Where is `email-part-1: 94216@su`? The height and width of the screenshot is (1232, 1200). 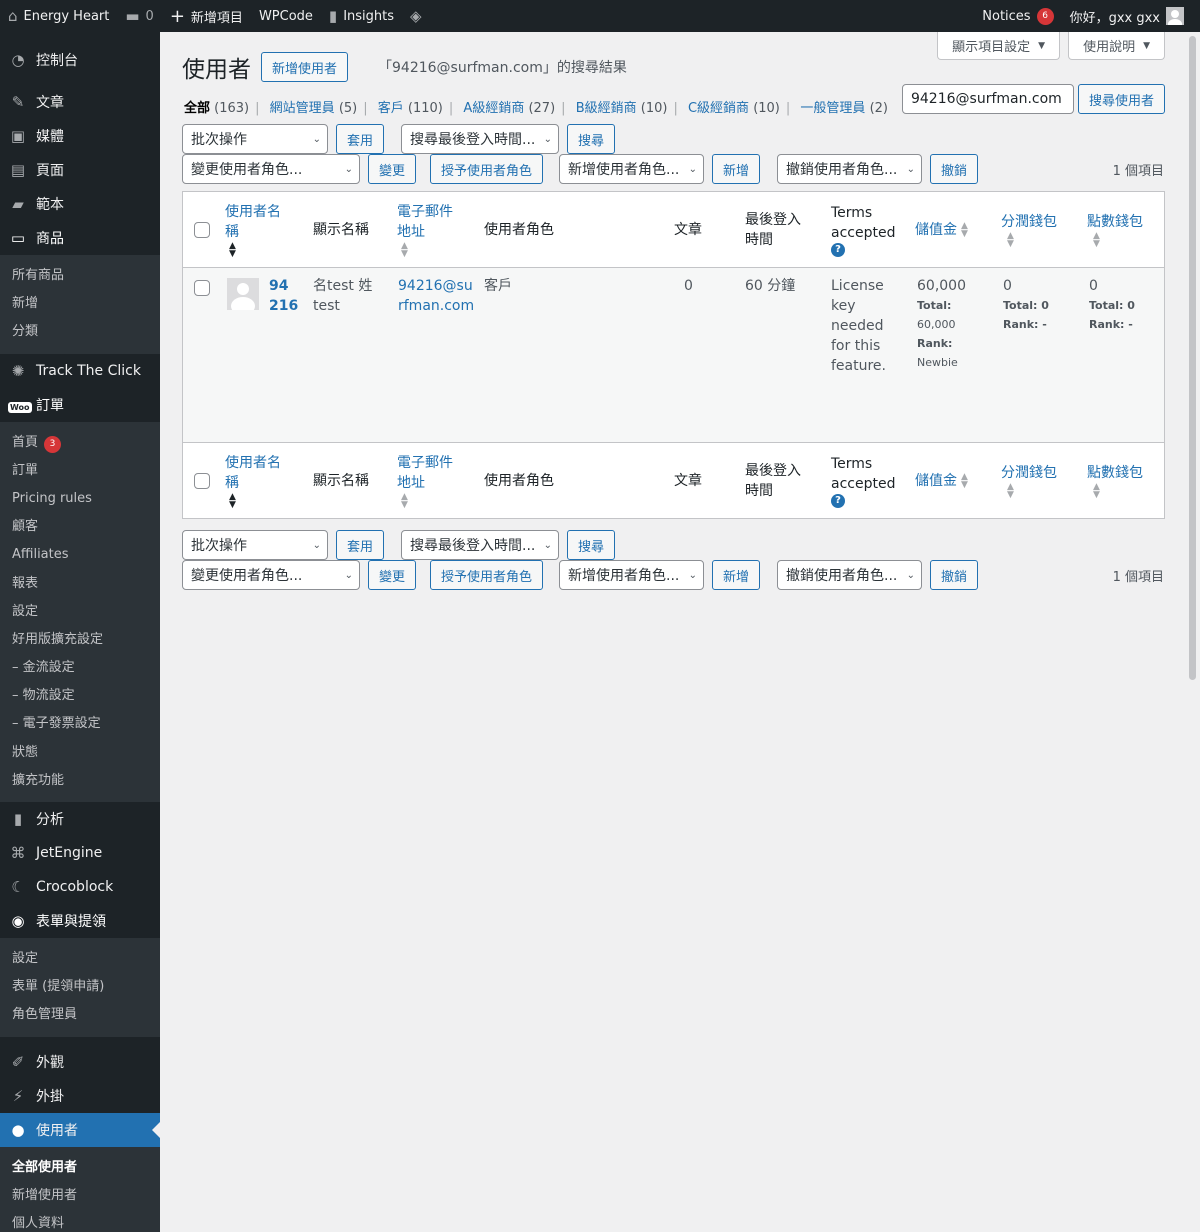 email-part-1: 94216@su is located at coordinates (436, 286).